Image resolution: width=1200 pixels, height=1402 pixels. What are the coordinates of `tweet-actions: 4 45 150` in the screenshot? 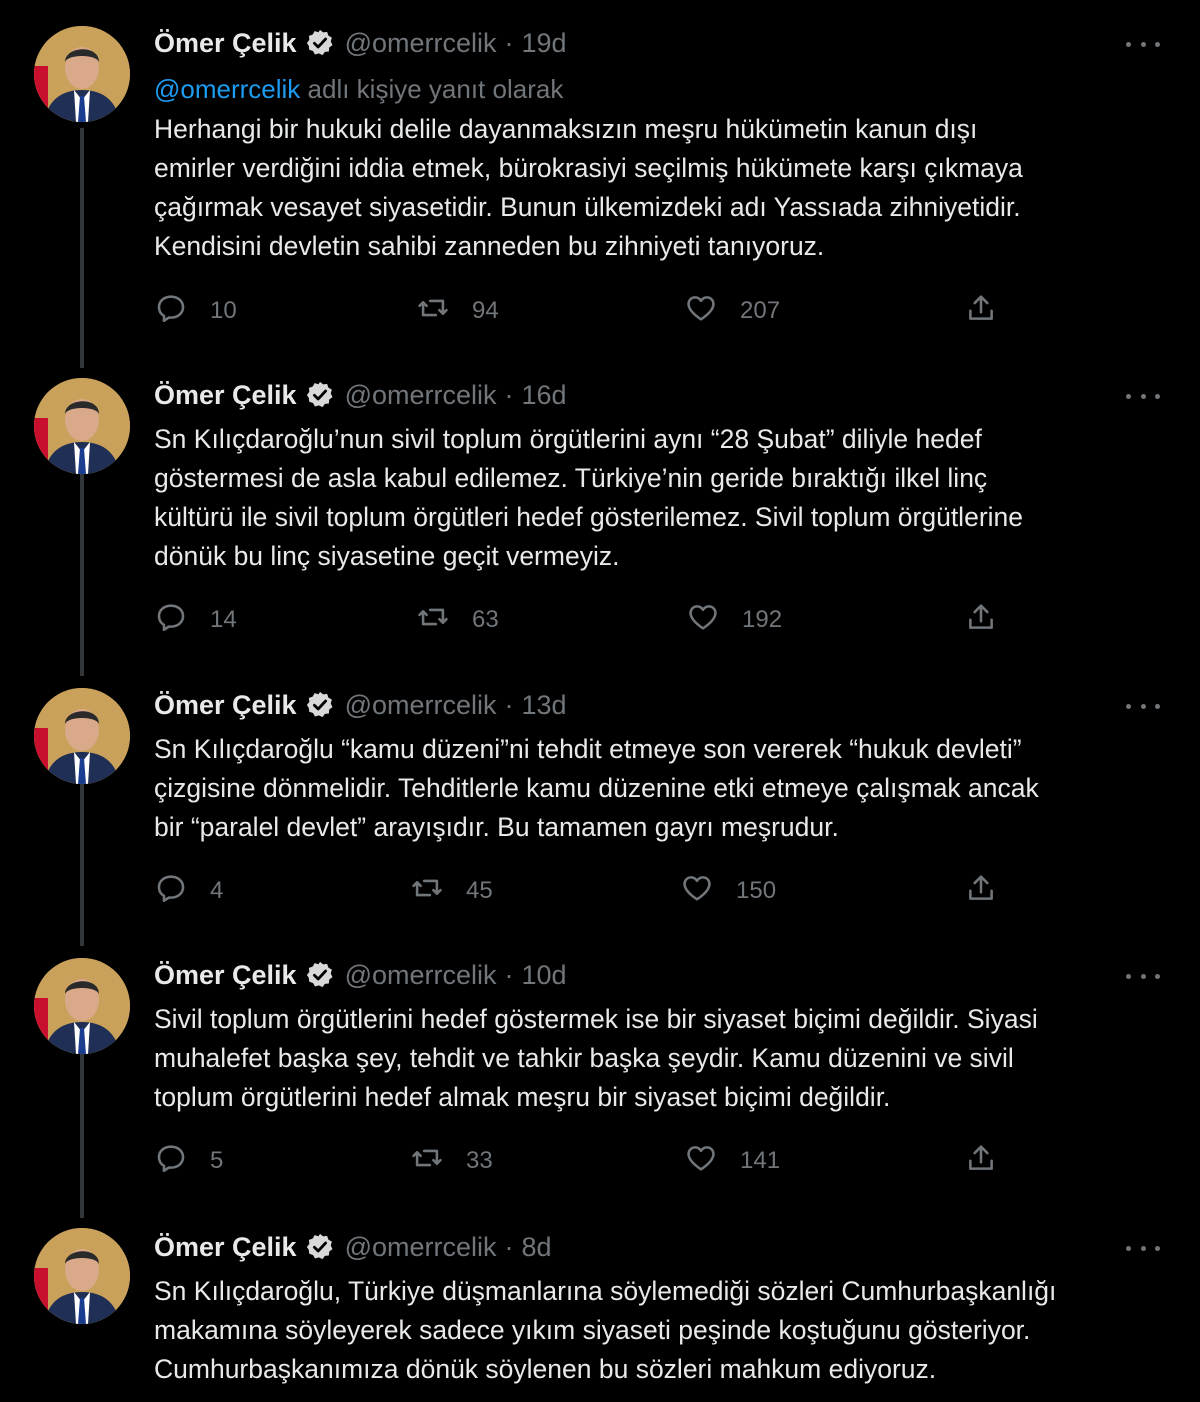 It's located at (579, 891).